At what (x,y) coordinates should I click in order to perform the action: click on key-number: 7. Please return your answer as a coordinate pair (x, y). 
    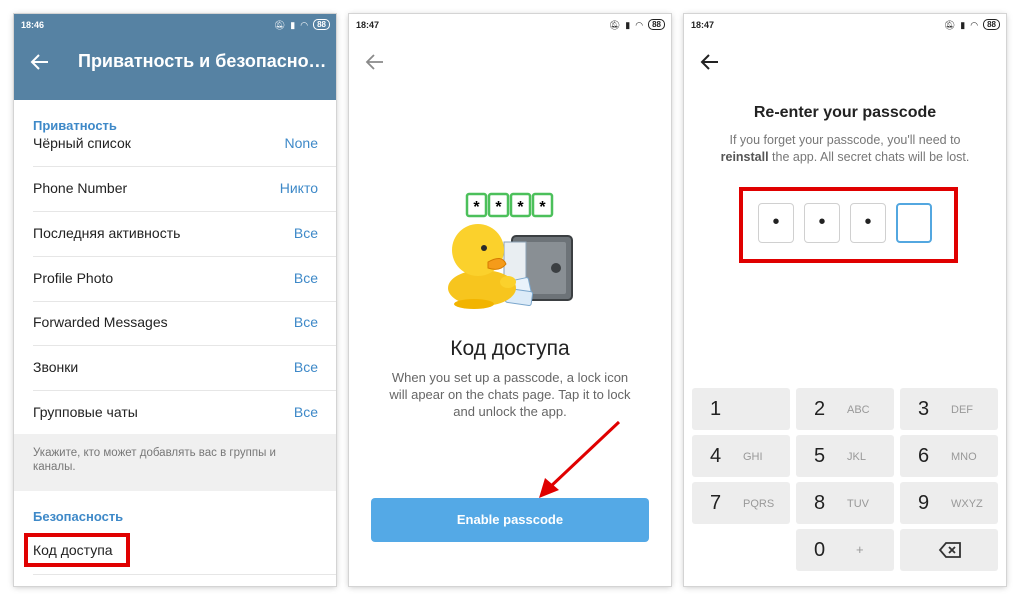
    Looking at the image, I should click on (716, 503).